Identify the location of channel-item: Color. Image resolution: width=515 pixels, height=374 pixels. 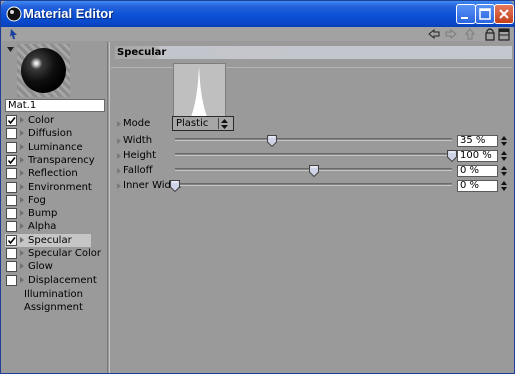
(48, 120).